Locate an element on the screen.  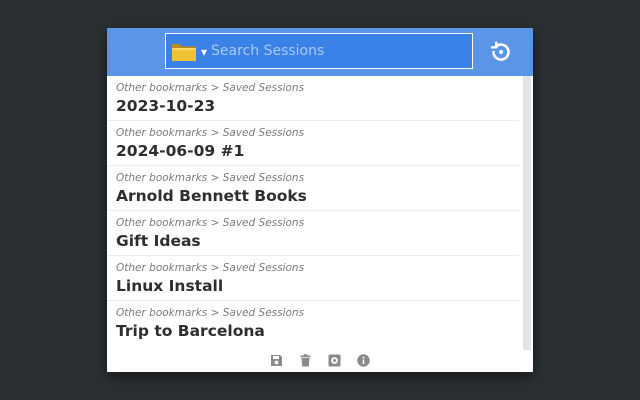
session-title: Gift Ideas is located at coordinates (158, 241).